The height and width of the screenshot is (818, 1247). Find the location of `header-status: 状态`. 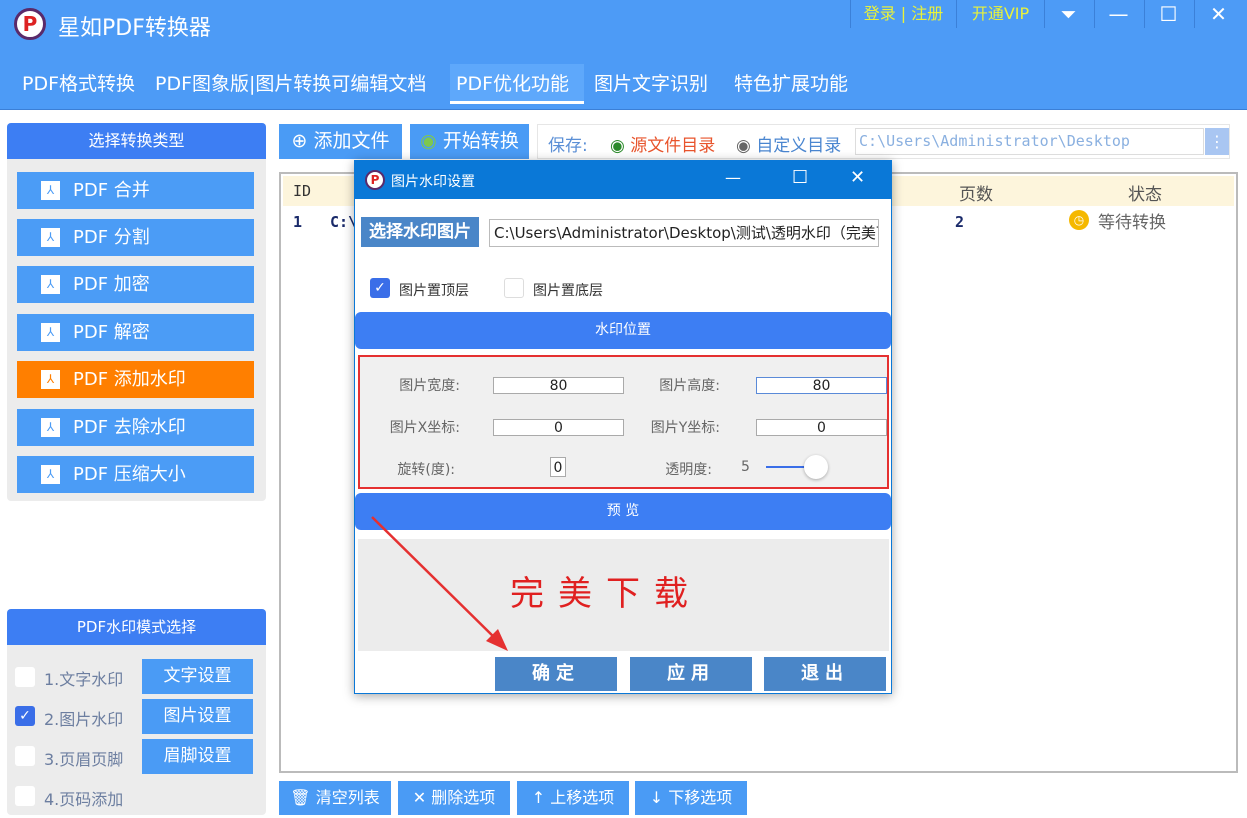

header-status: 状态 is located at coordinates (1145, 195).